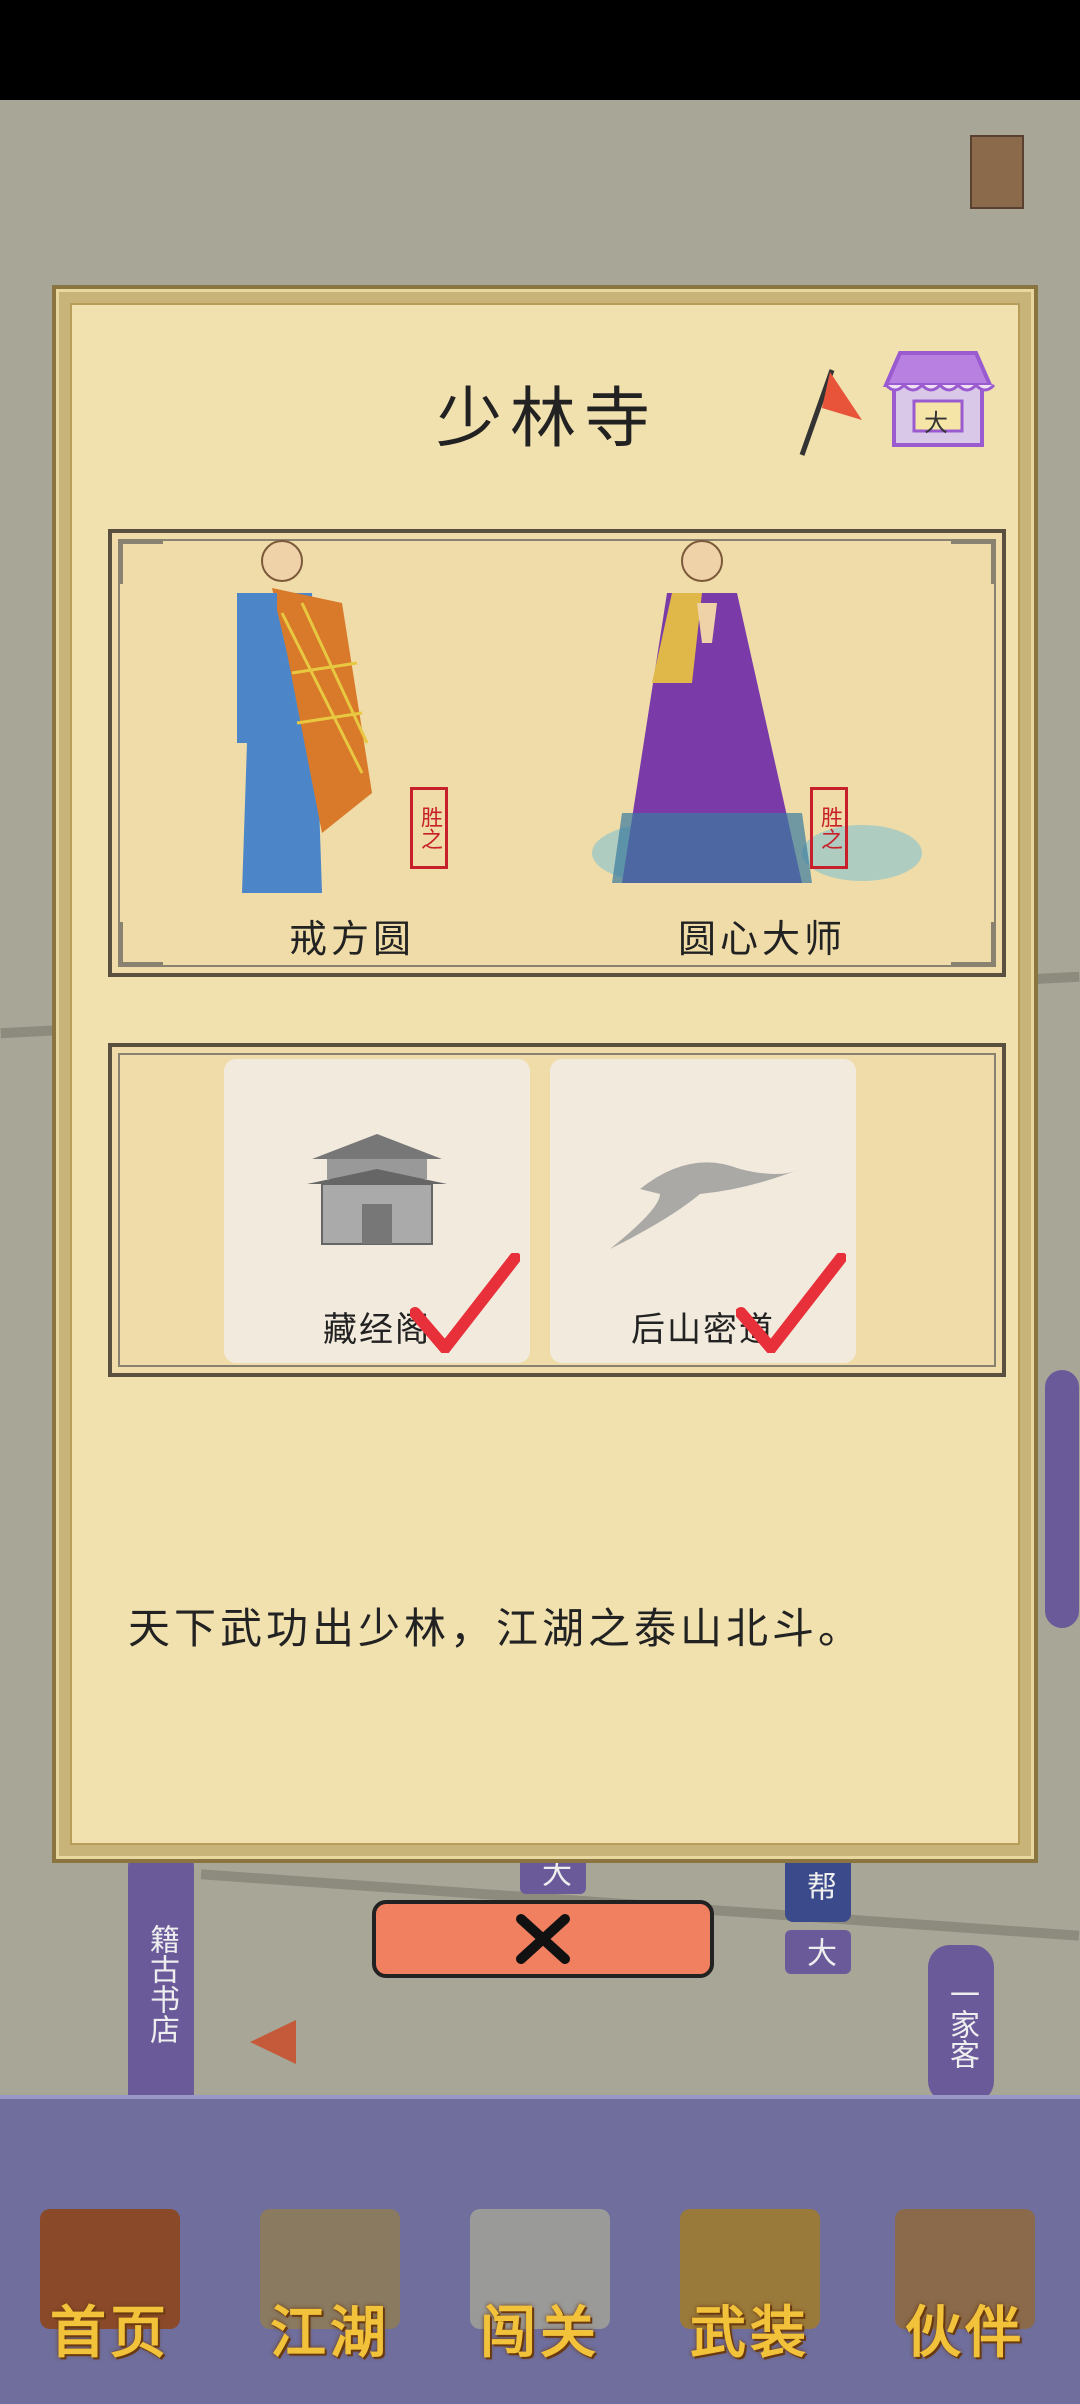 The image size is (1080, 2404). I want to click on location-card: 后山密道, so click(703, 1211).